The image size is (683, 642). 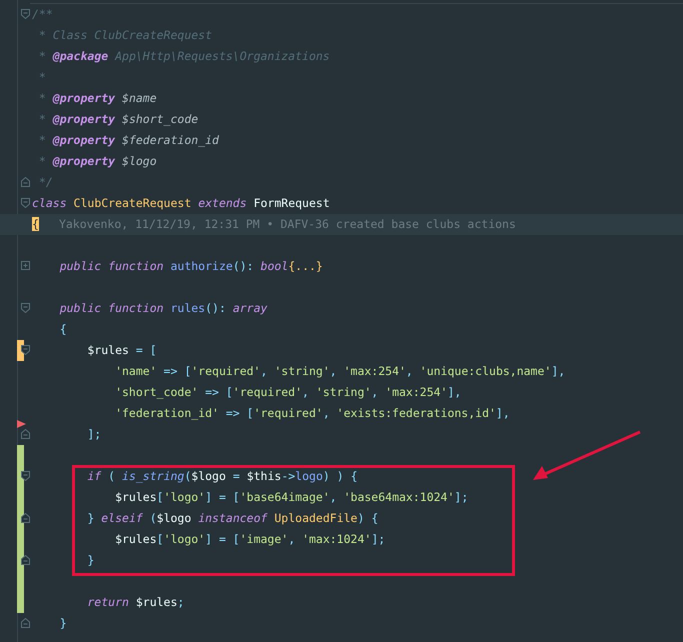 I want to click on code-line: 'name' => ['required', 'string', 'max:254', 'unique:clubs,name'],, so click(x=340, y=371).